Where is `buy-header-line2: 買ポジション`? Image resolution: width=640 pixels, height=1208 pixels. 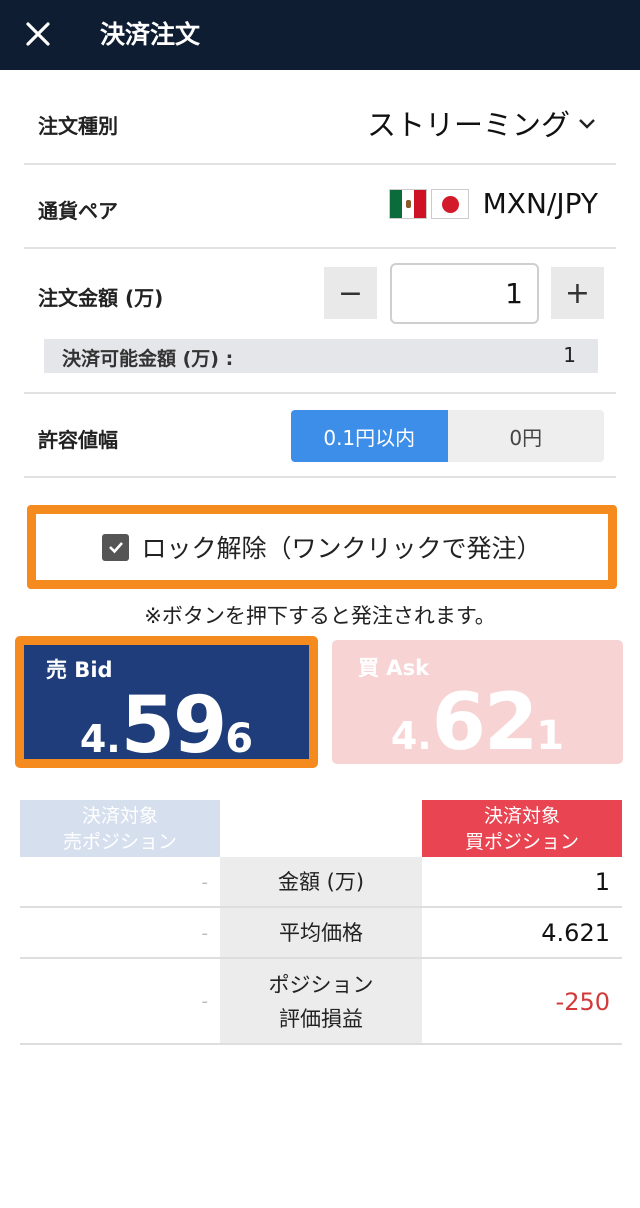
buy-header-line2: 買ポジション is located at coordinates (521, 842).